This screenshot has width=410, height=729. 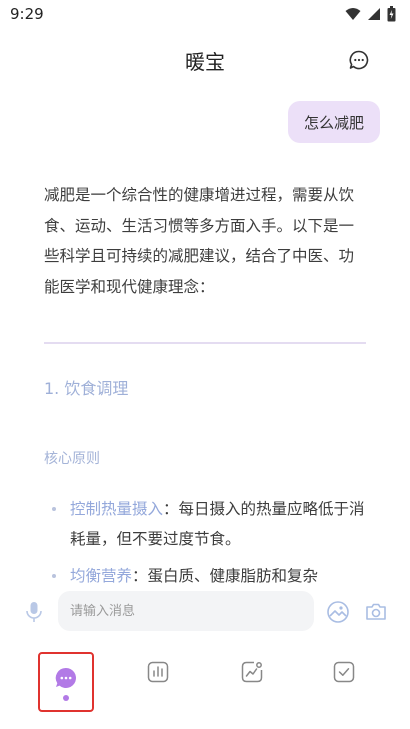 What do you see at coordinates (359, 60) in the screenshot?
I see `chat-bubble-icon` at bounding box center [359, 60].